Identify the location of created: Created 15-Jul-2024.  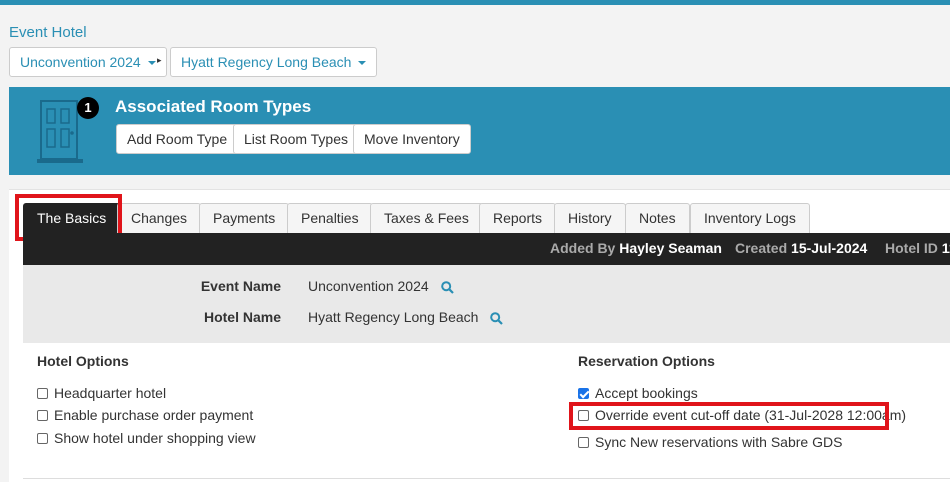
(801, 248).